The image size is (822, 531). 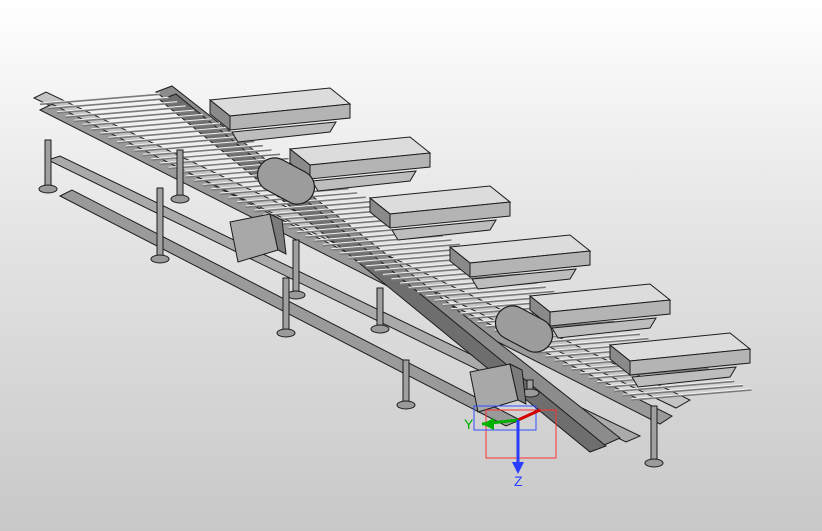 I want to click on z-axis-label: Z, so click(x=518, y=481).